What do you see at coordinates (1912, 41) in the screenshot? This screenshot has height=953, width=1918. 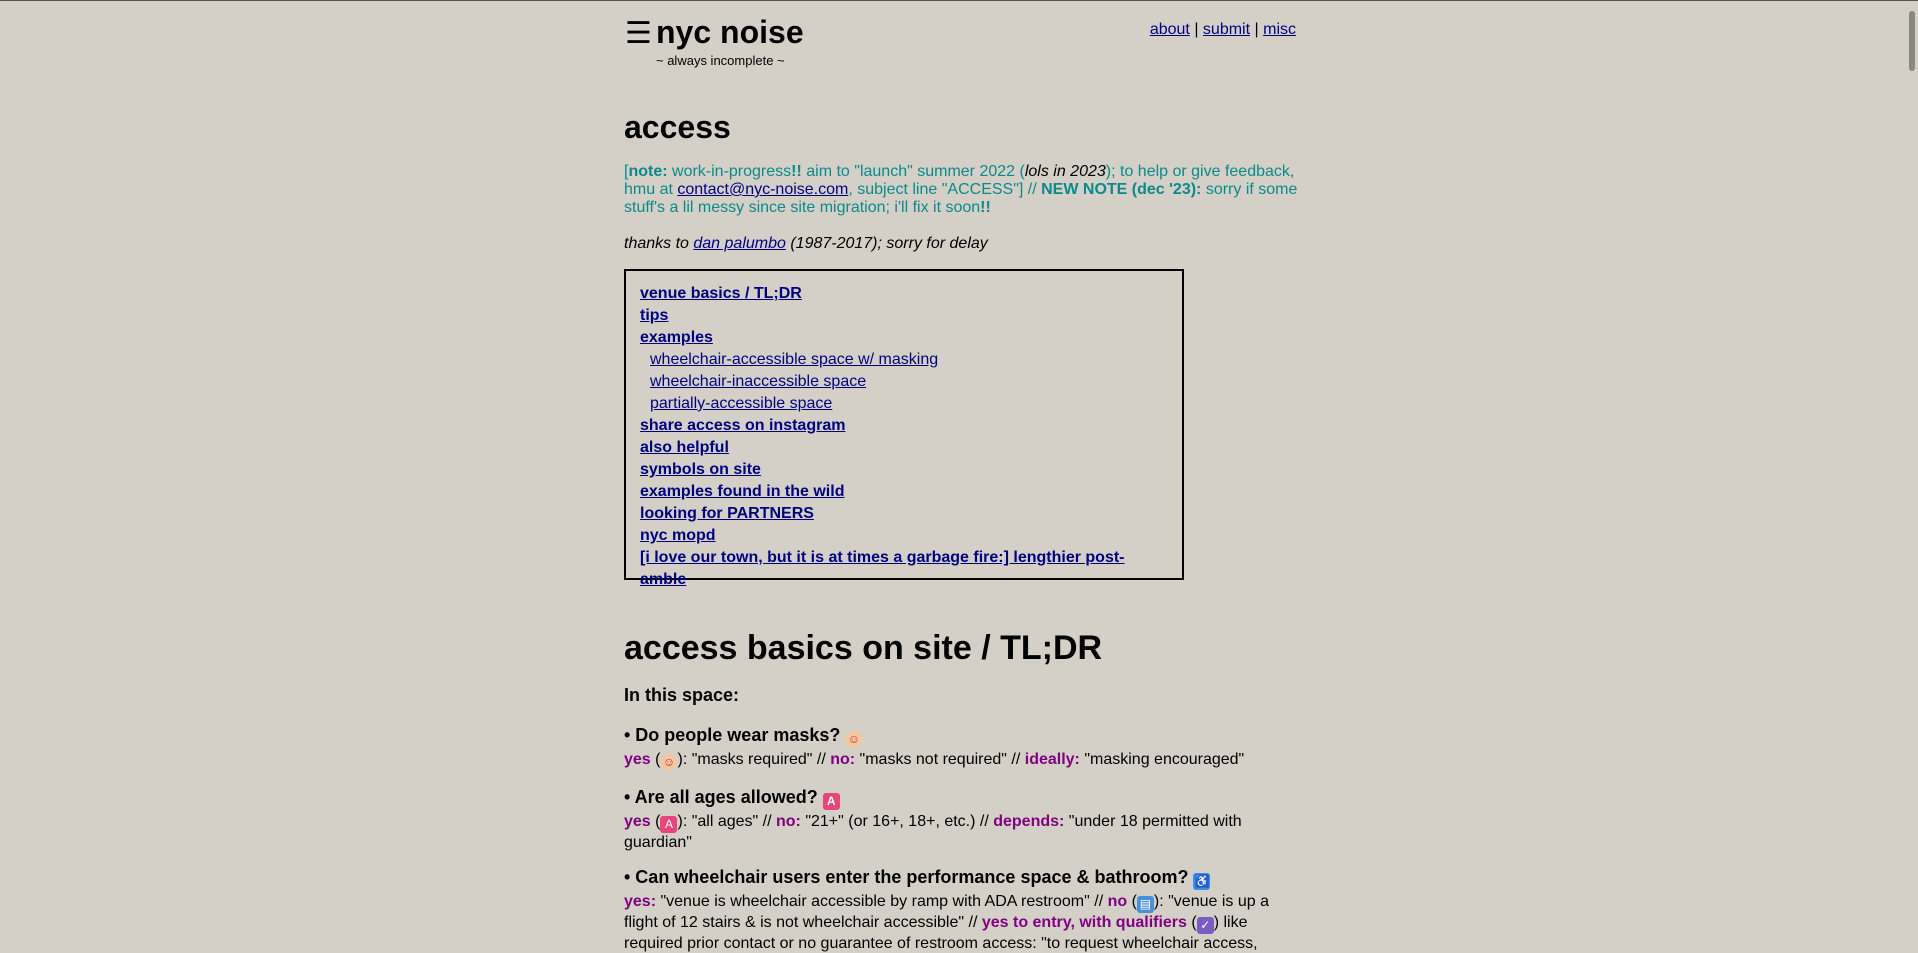 I see `scrollbar-thumb` at bounding box center [1912, 41].